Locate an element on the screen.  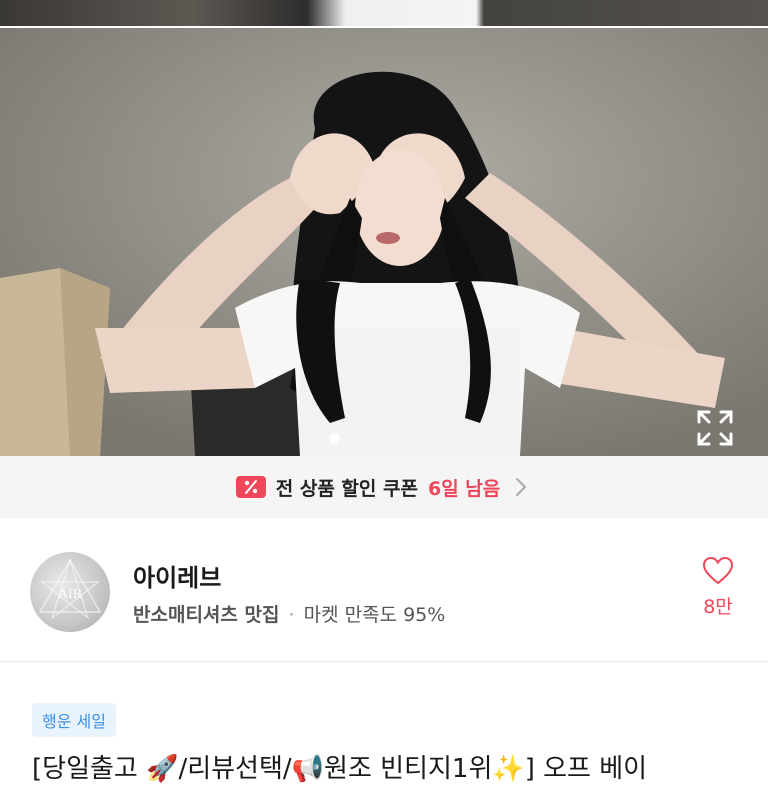
heart-icon is located at coordinates (718, 571).